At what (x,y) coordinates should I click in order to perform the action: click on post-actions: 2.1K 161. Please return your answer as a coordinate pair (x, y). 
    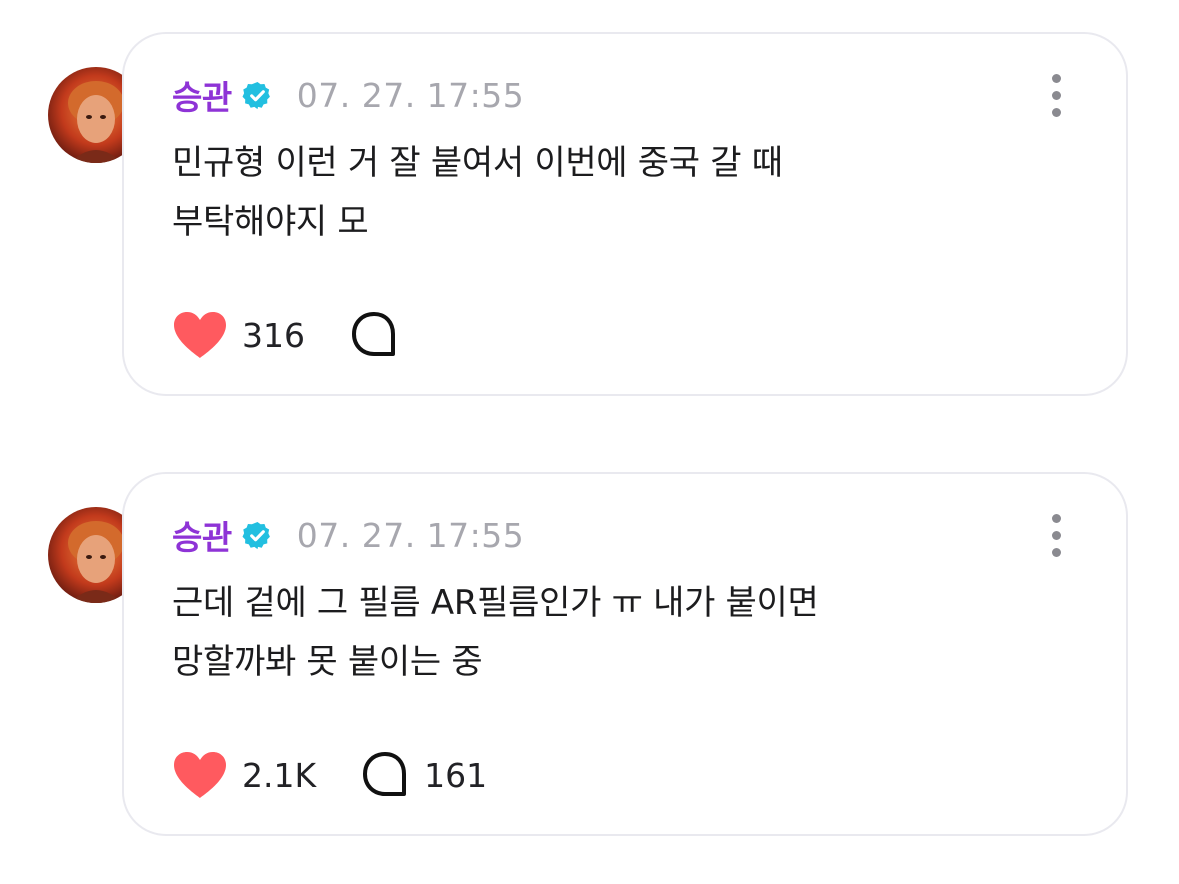
    Looking at the image, I should click on (329, 775).